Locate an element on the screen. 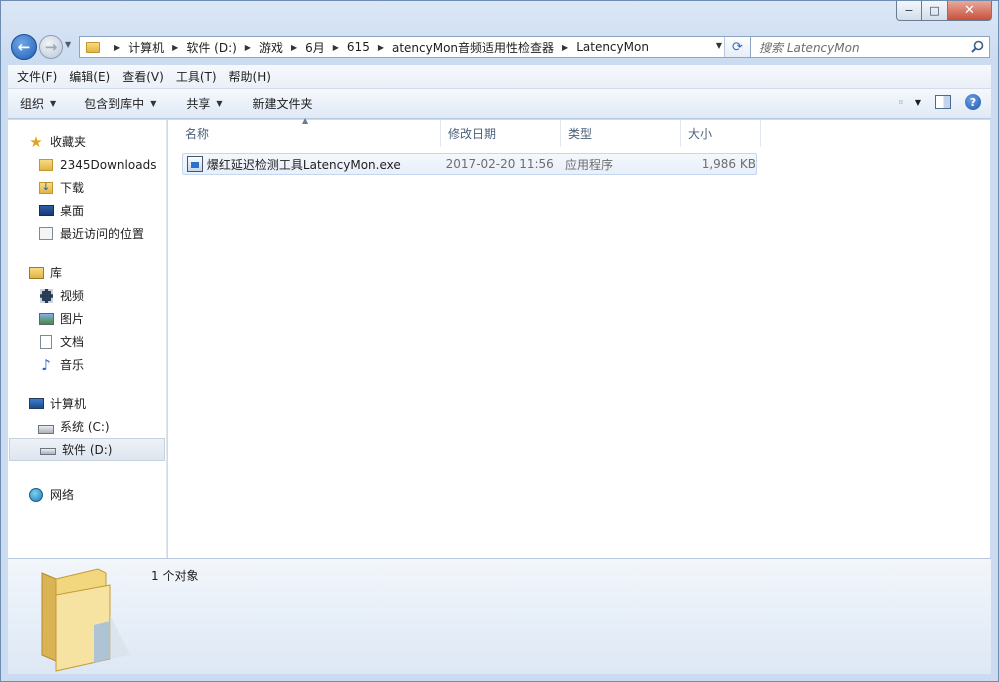 Image resolution: width=999 pixels, height=682 pixels. breadcrumb-item: 615 is located at coordinates (358, 47).